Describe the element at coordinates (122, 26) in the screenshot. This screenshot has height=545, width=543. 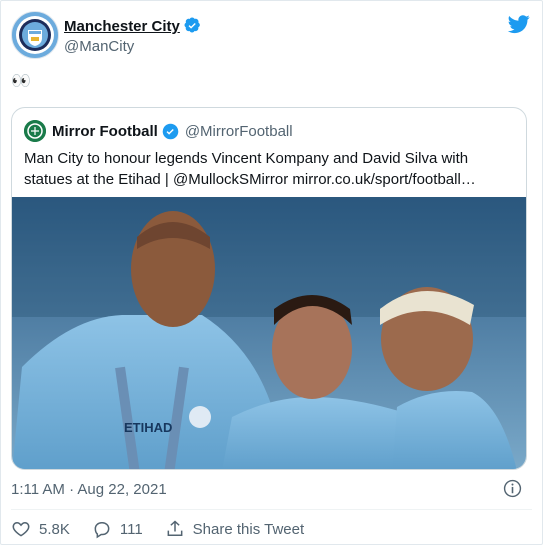
I see `author-name-text: Manchester City` at that location.